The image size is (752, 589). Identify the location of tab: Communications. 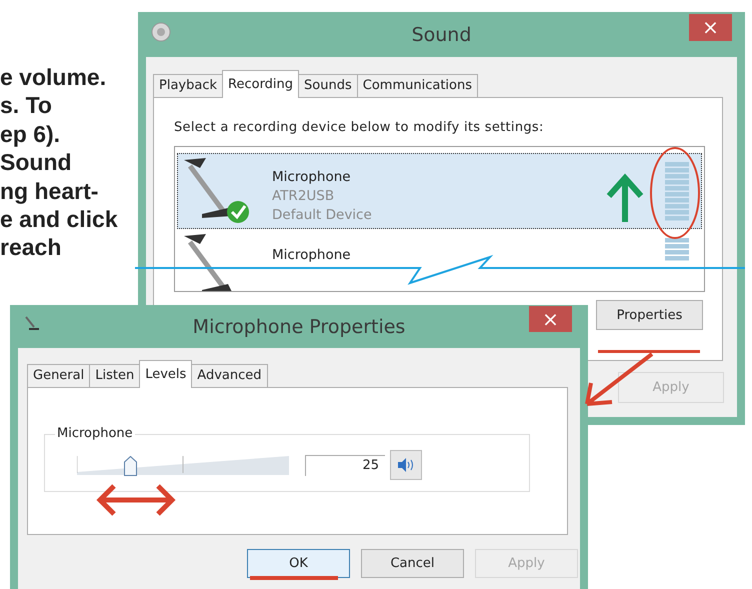
(417, 85).